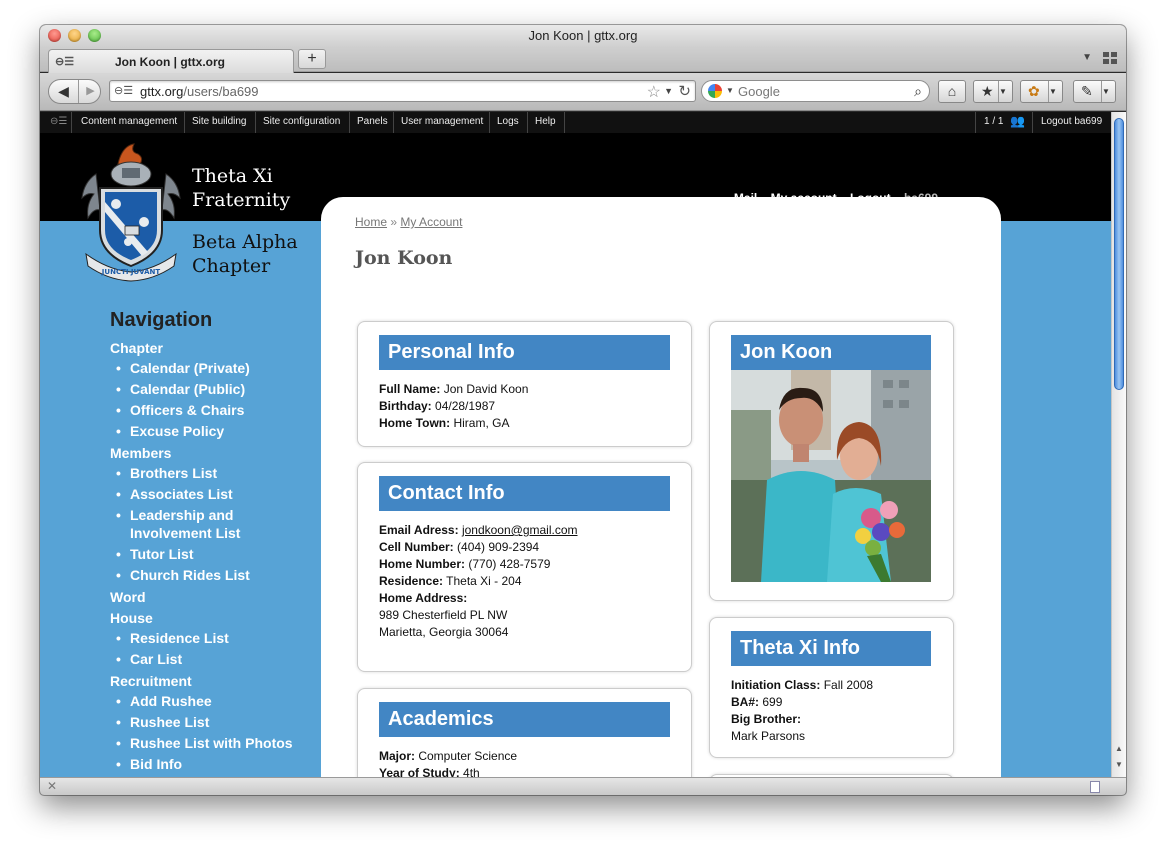 The image size is (1165, 850). What do you see at coordinates (524, 493) in the screenshot?
I see `contact-info-heading: Contact Info` at bounding box center [524, 493].